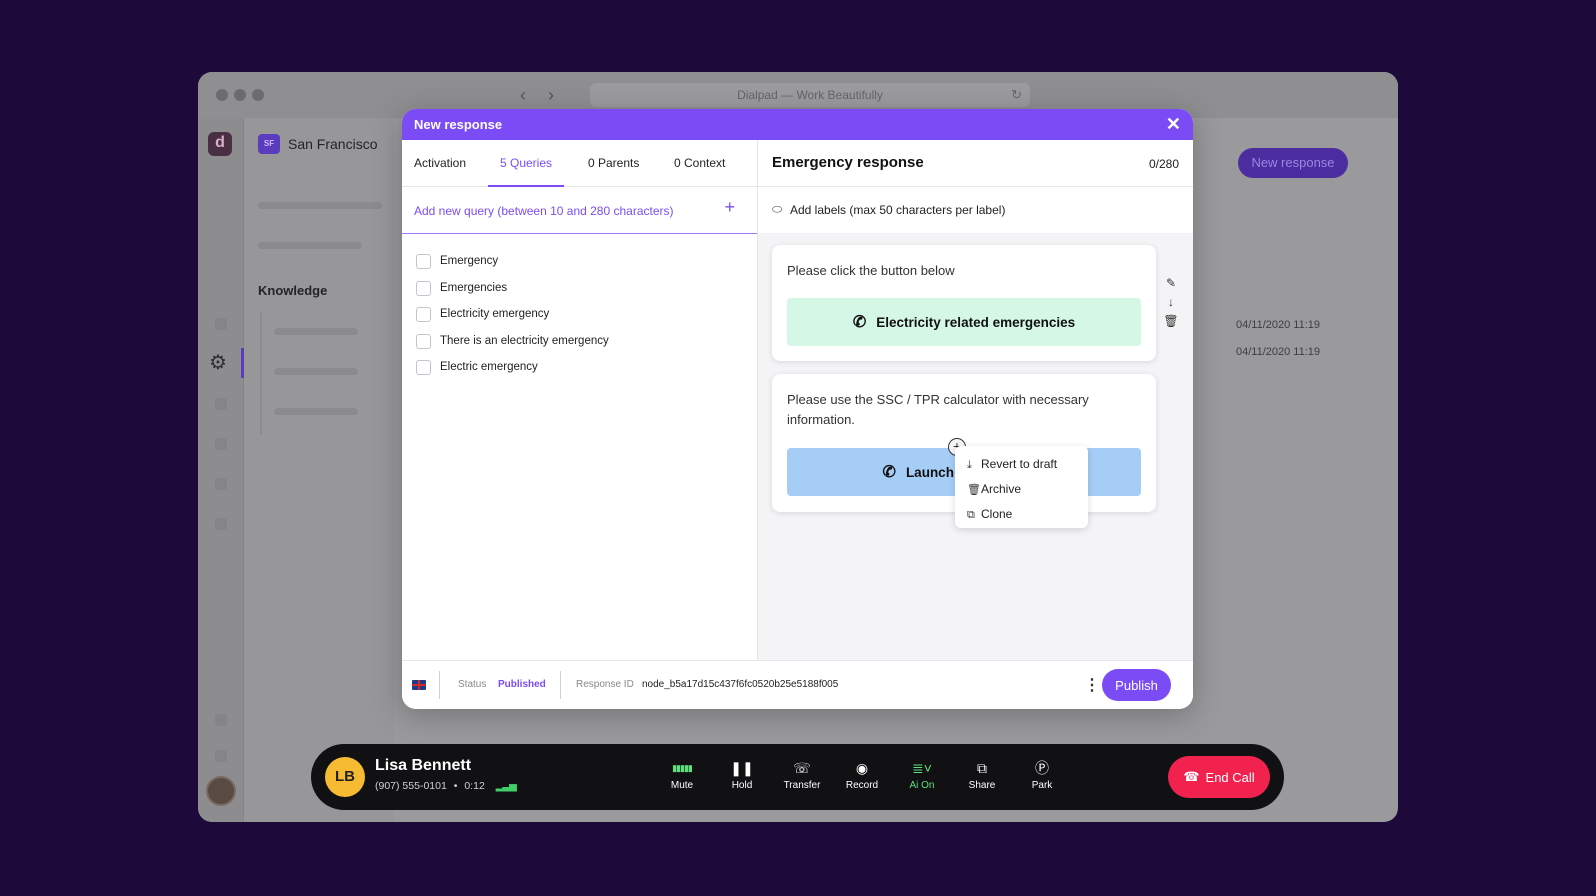 The image size is (1596, 896). Describe the element at coordinates (729, 207) in the screenshot. I see `add-query-plus-icon: +` at that location.